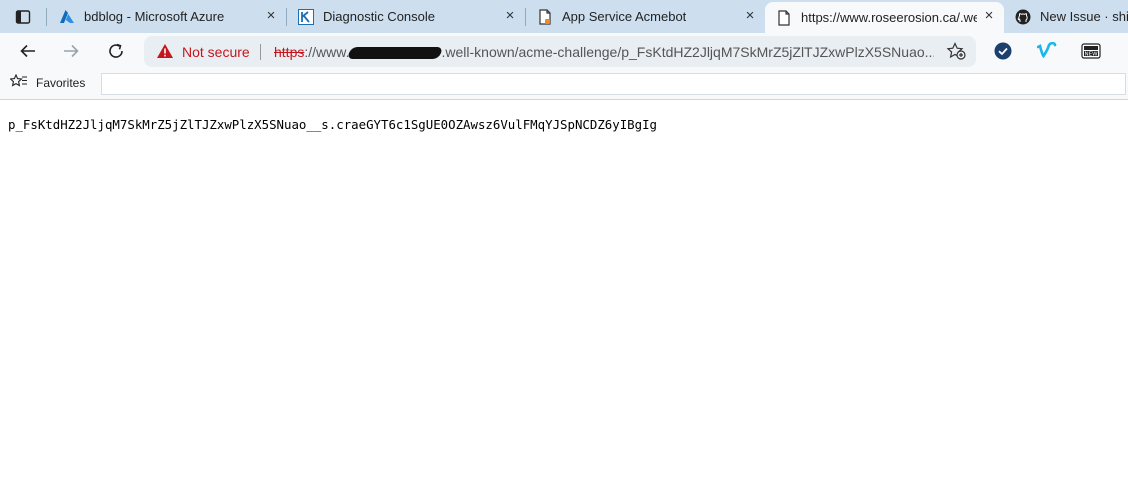 The image size is (1128, 496). I want to click on security-status: Not secure, so click(216, 52).